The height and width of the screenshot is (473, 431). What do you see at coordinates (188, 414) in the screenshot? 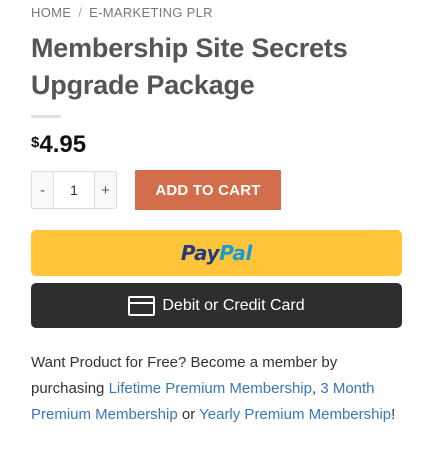
I see `promo-or: or` at bounding box center [188, 414].